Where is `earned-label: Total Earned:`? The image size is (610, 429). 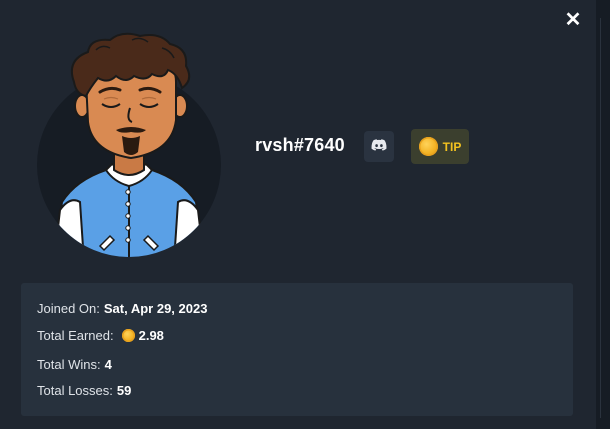
earned-label: Total Earned: is located at coordinates (75, 335).